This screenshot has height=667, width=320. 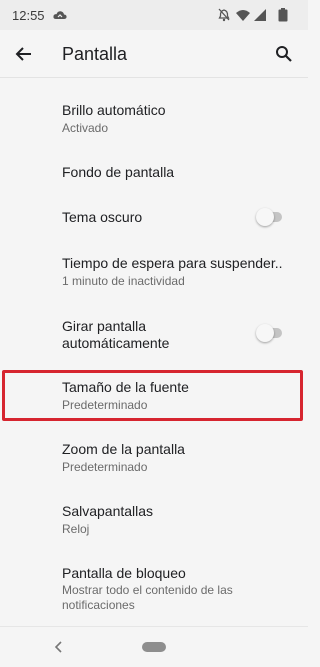 I want to click on girar-pantalla-toggle, so click(x=270, y=333).